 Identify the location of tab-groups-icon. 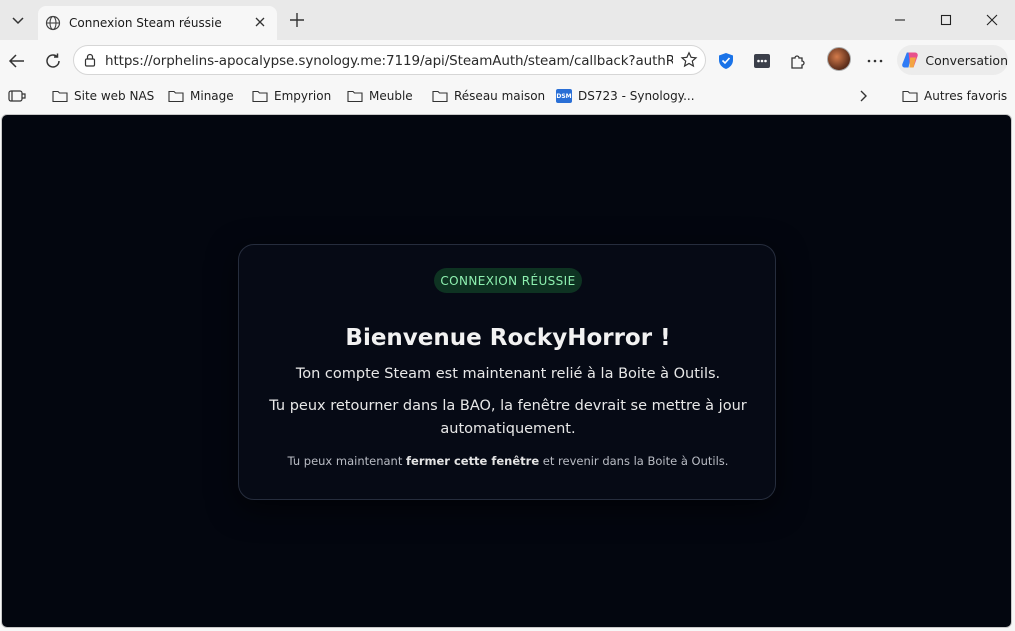
(17, 96).